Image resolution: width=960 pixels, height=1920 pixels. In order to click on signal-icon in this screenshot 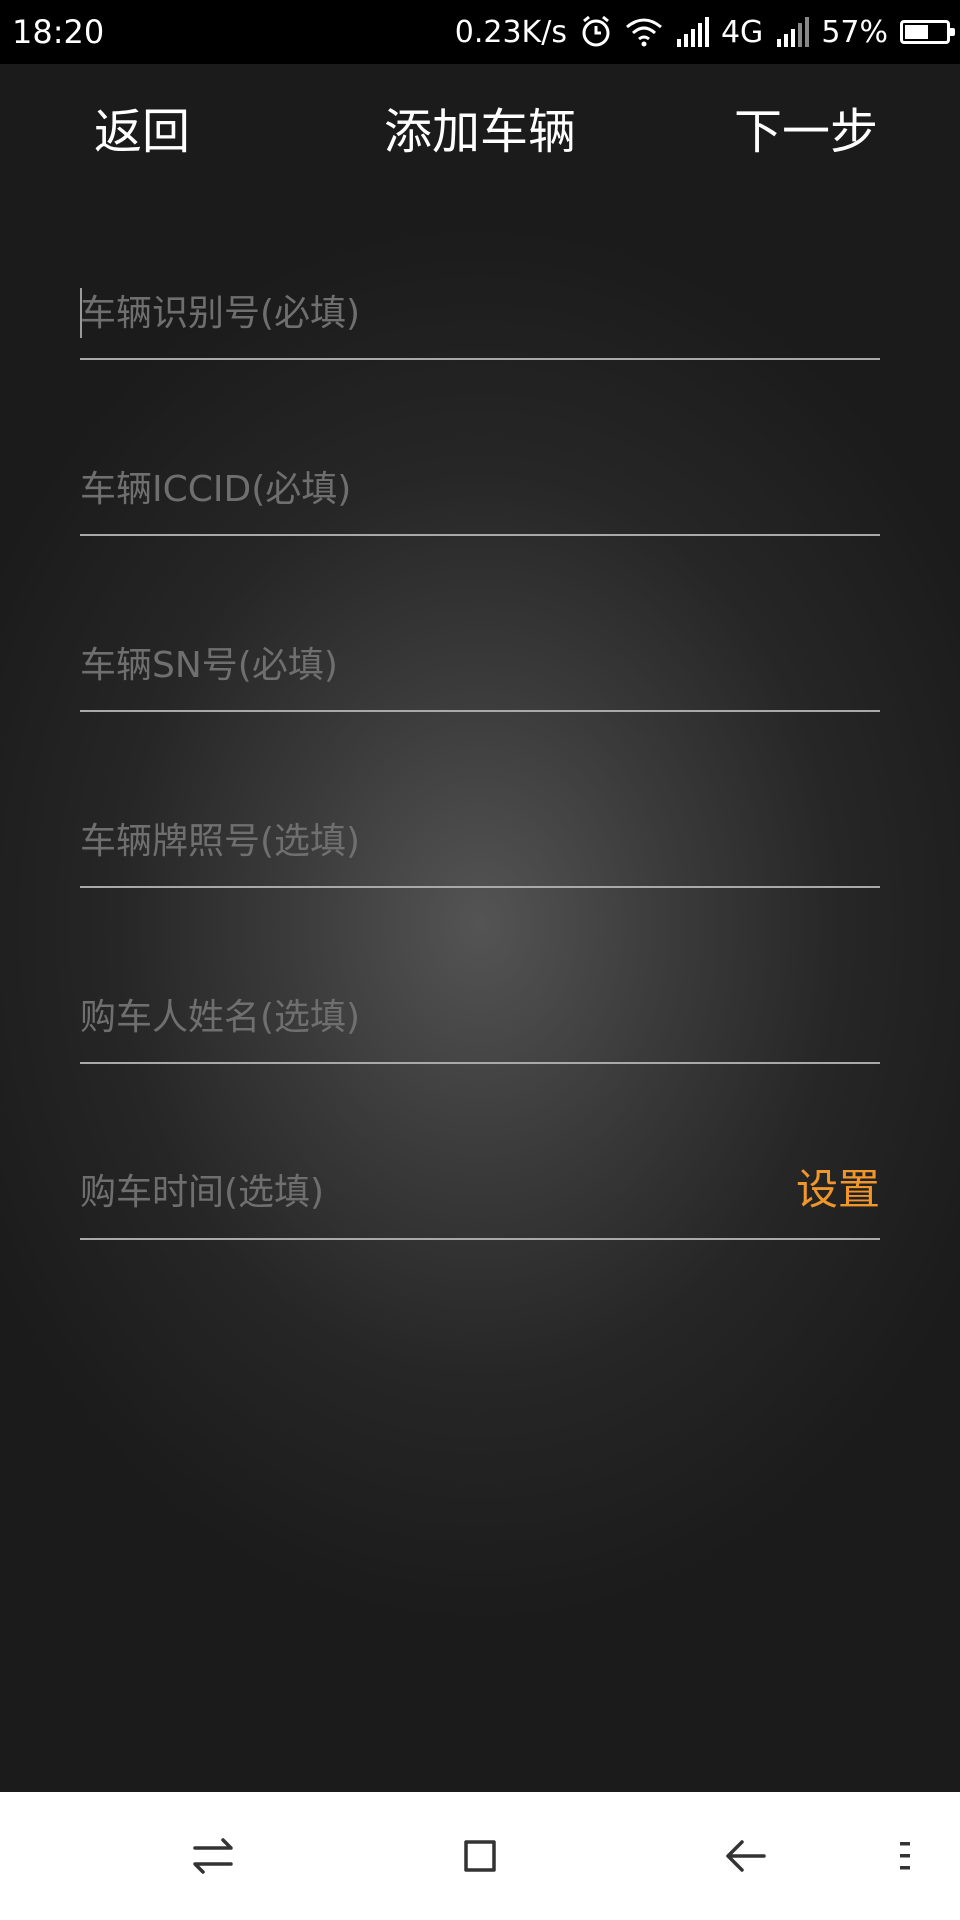, I will do `click(692, 32)`.